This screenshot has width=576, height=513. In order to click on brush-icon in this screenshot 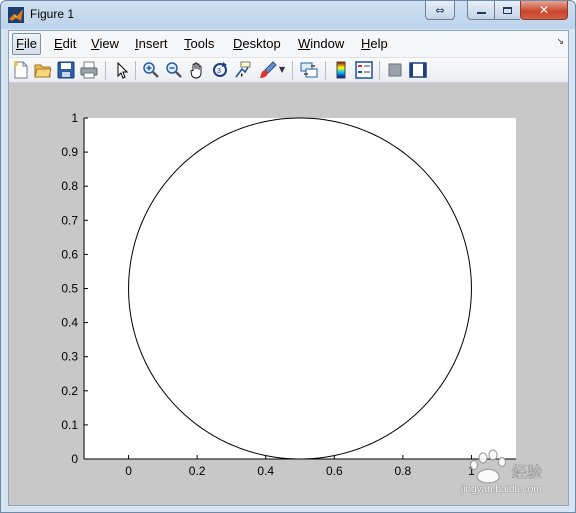, I will do `click(268, 70)`.